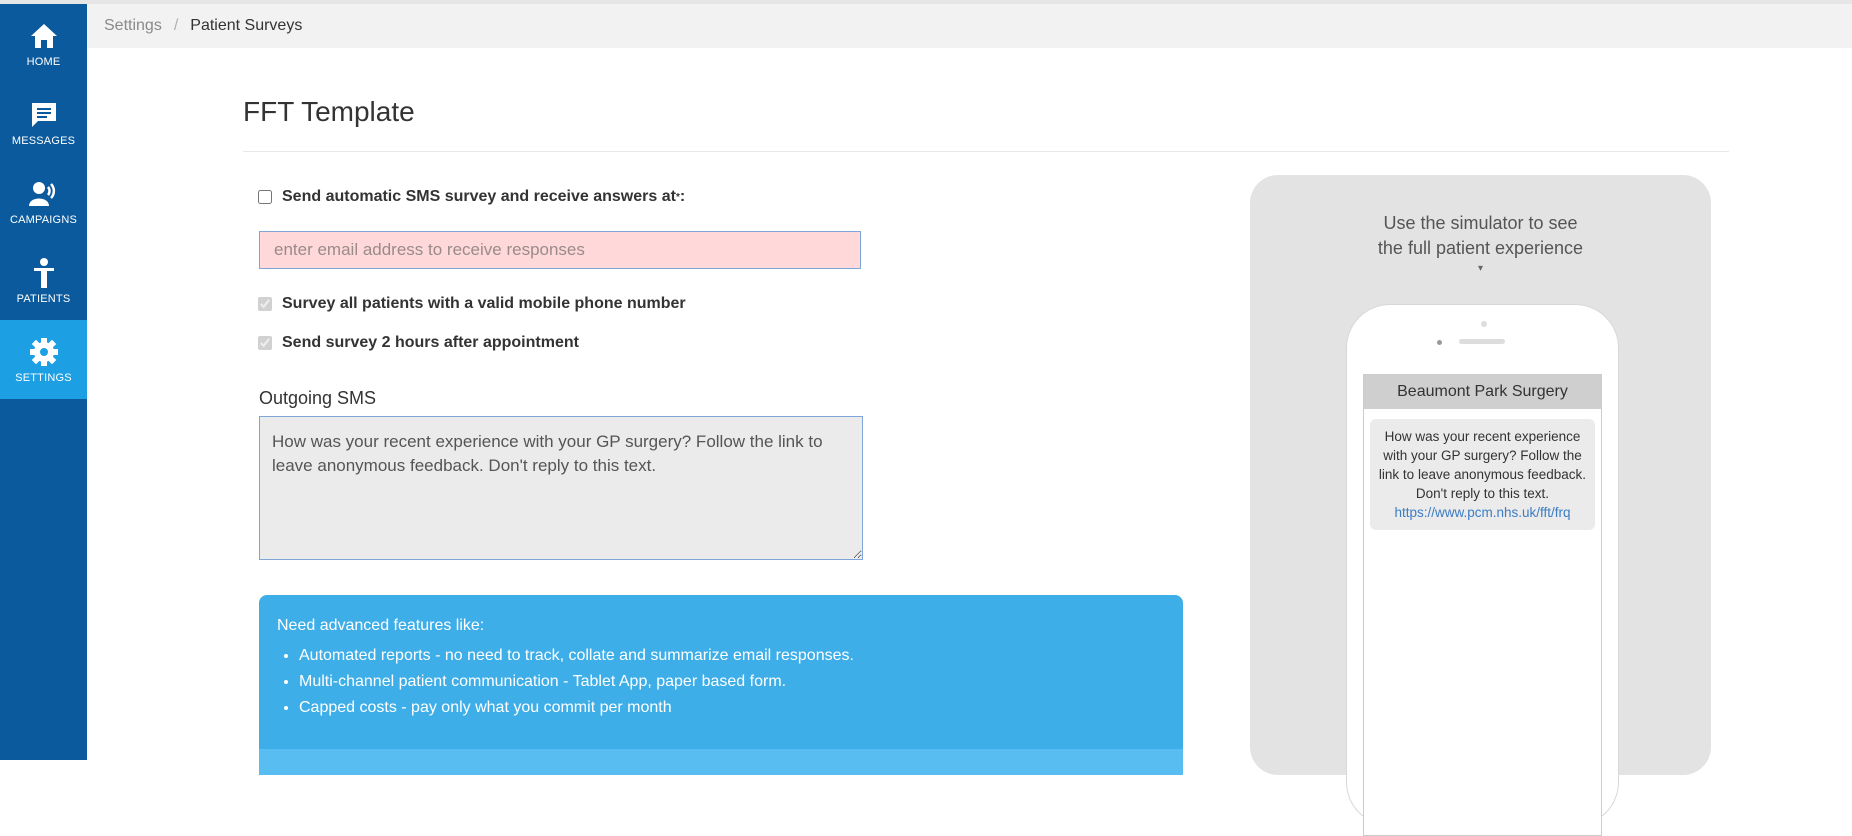 The image size is (1852, 836). Describe the element at coordinates (1480, 268) in the screenshot. I see `caret-down-icon: ▾` at that location.